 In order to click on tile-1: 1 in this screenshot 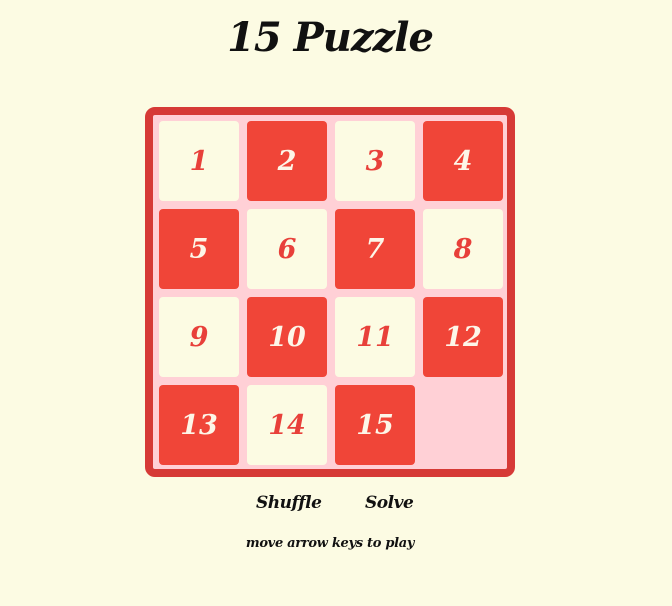, I will do `click(199, 161)`.